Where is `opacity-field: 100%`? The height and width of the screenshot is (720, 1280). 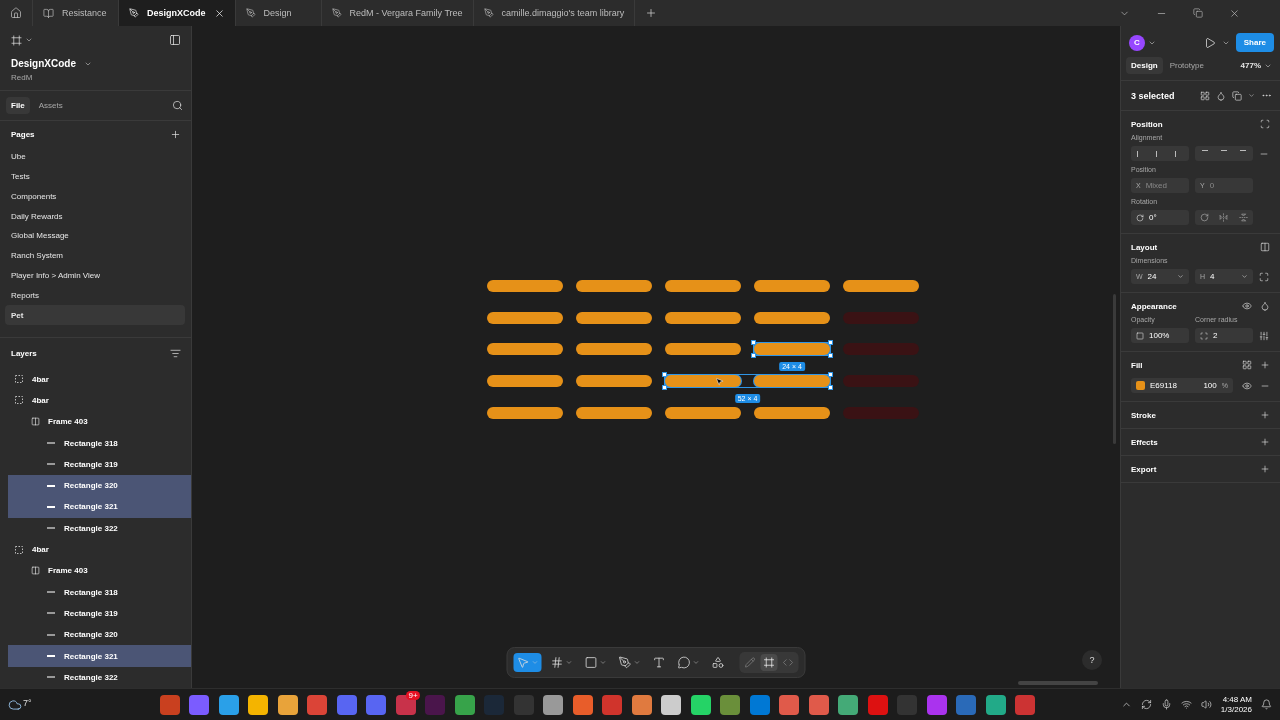
opacity-field: 100% is located at coordinates (1160, 335).